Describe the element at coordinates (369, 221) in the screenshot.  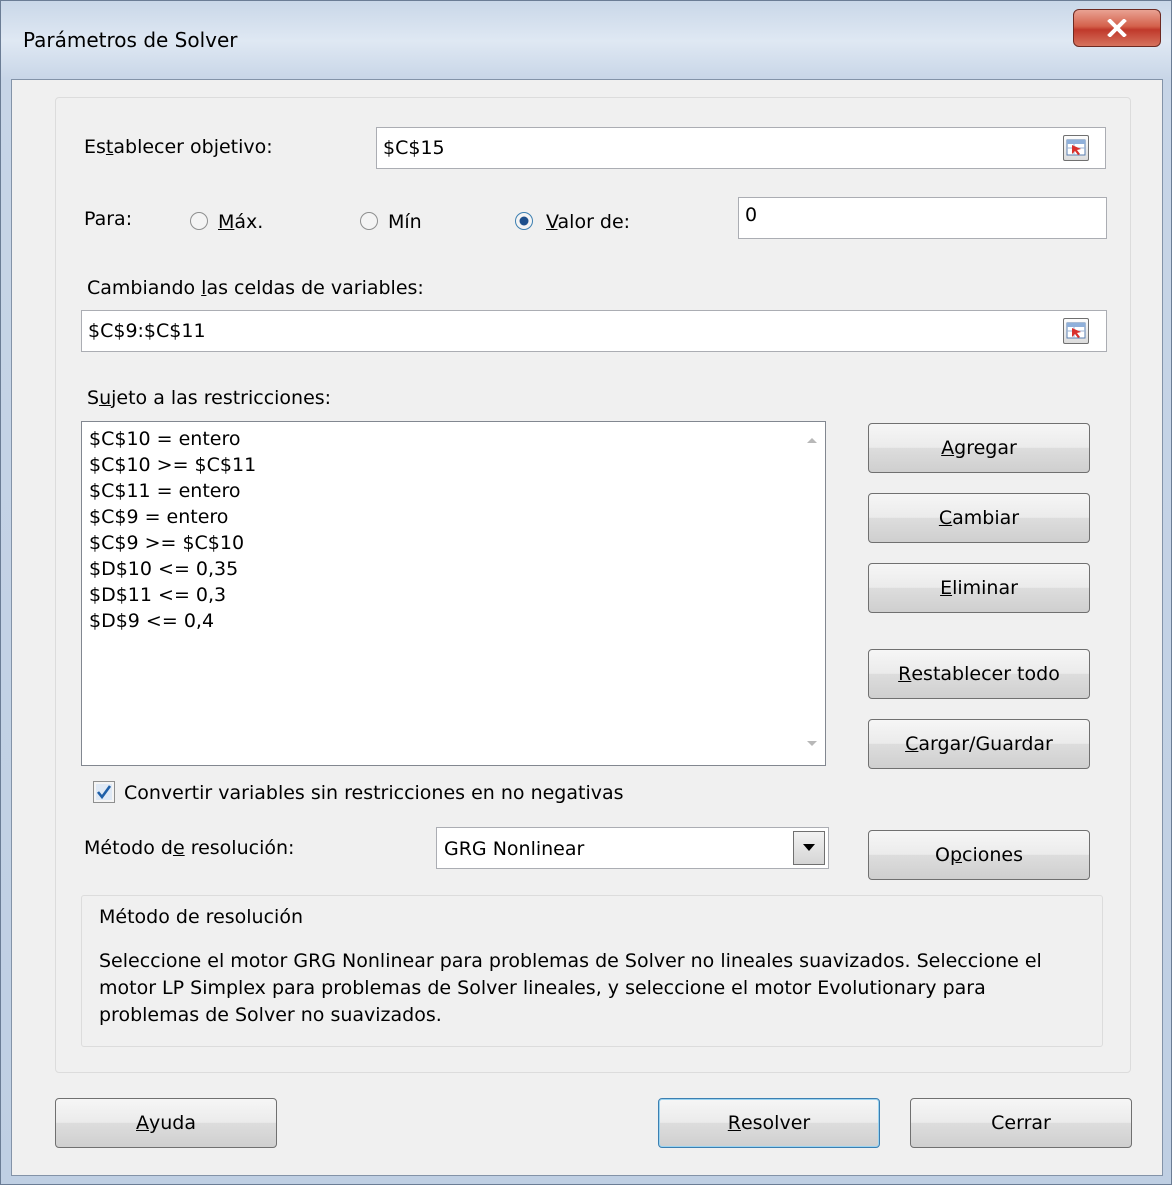
I see `radio-min` at that location.